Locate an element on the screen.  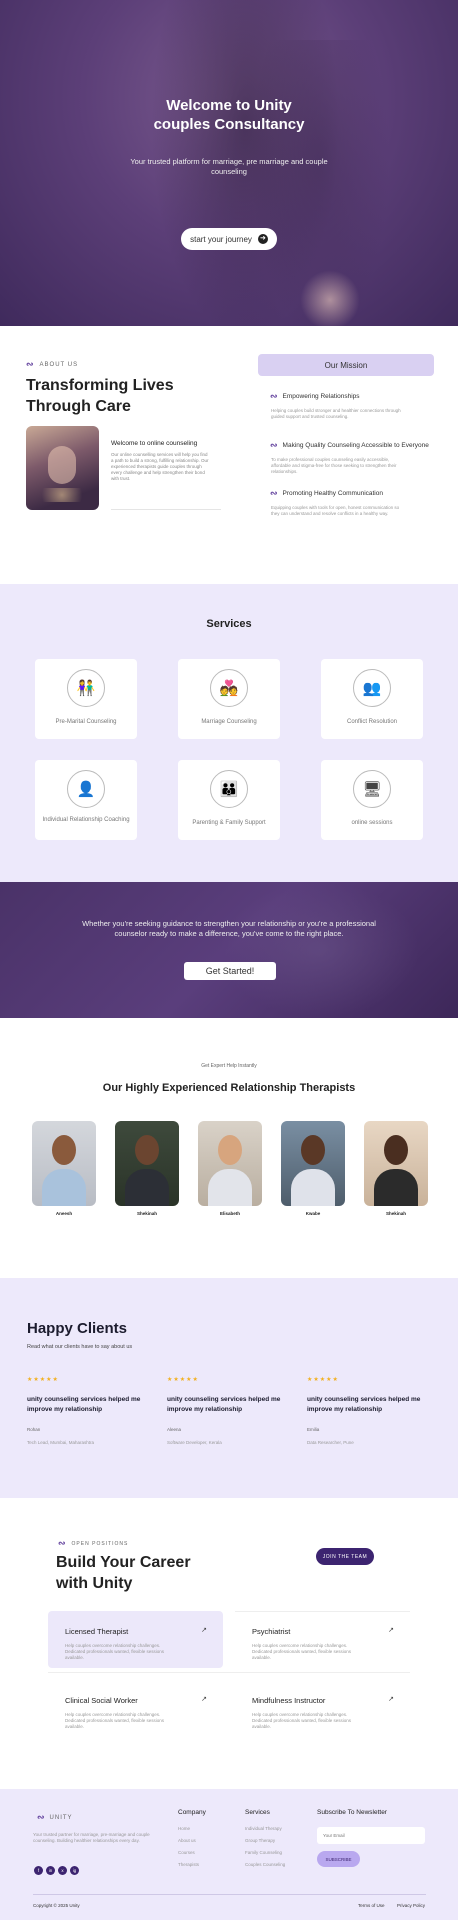
footer-link-group-therapy: Group Therapy is located at coordinates (265, 1840).